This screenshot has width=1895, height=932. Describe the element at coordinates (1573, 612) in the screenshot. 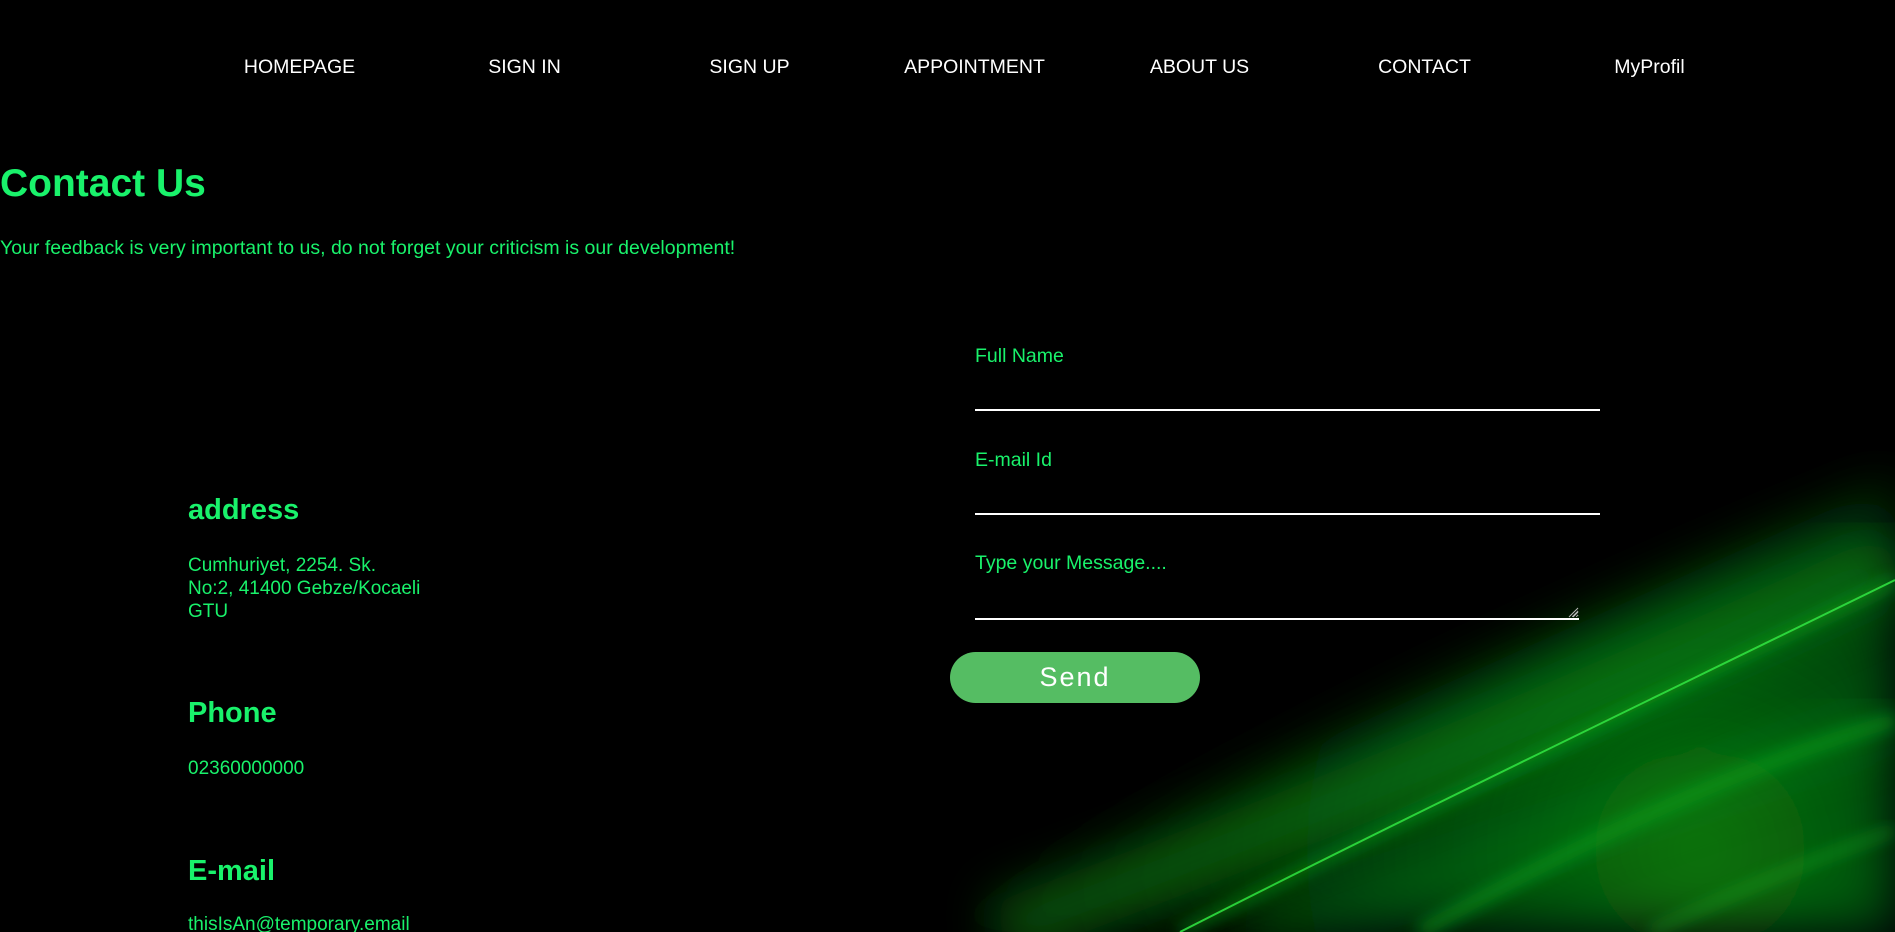

I see `resize-handle-icon` at that location.